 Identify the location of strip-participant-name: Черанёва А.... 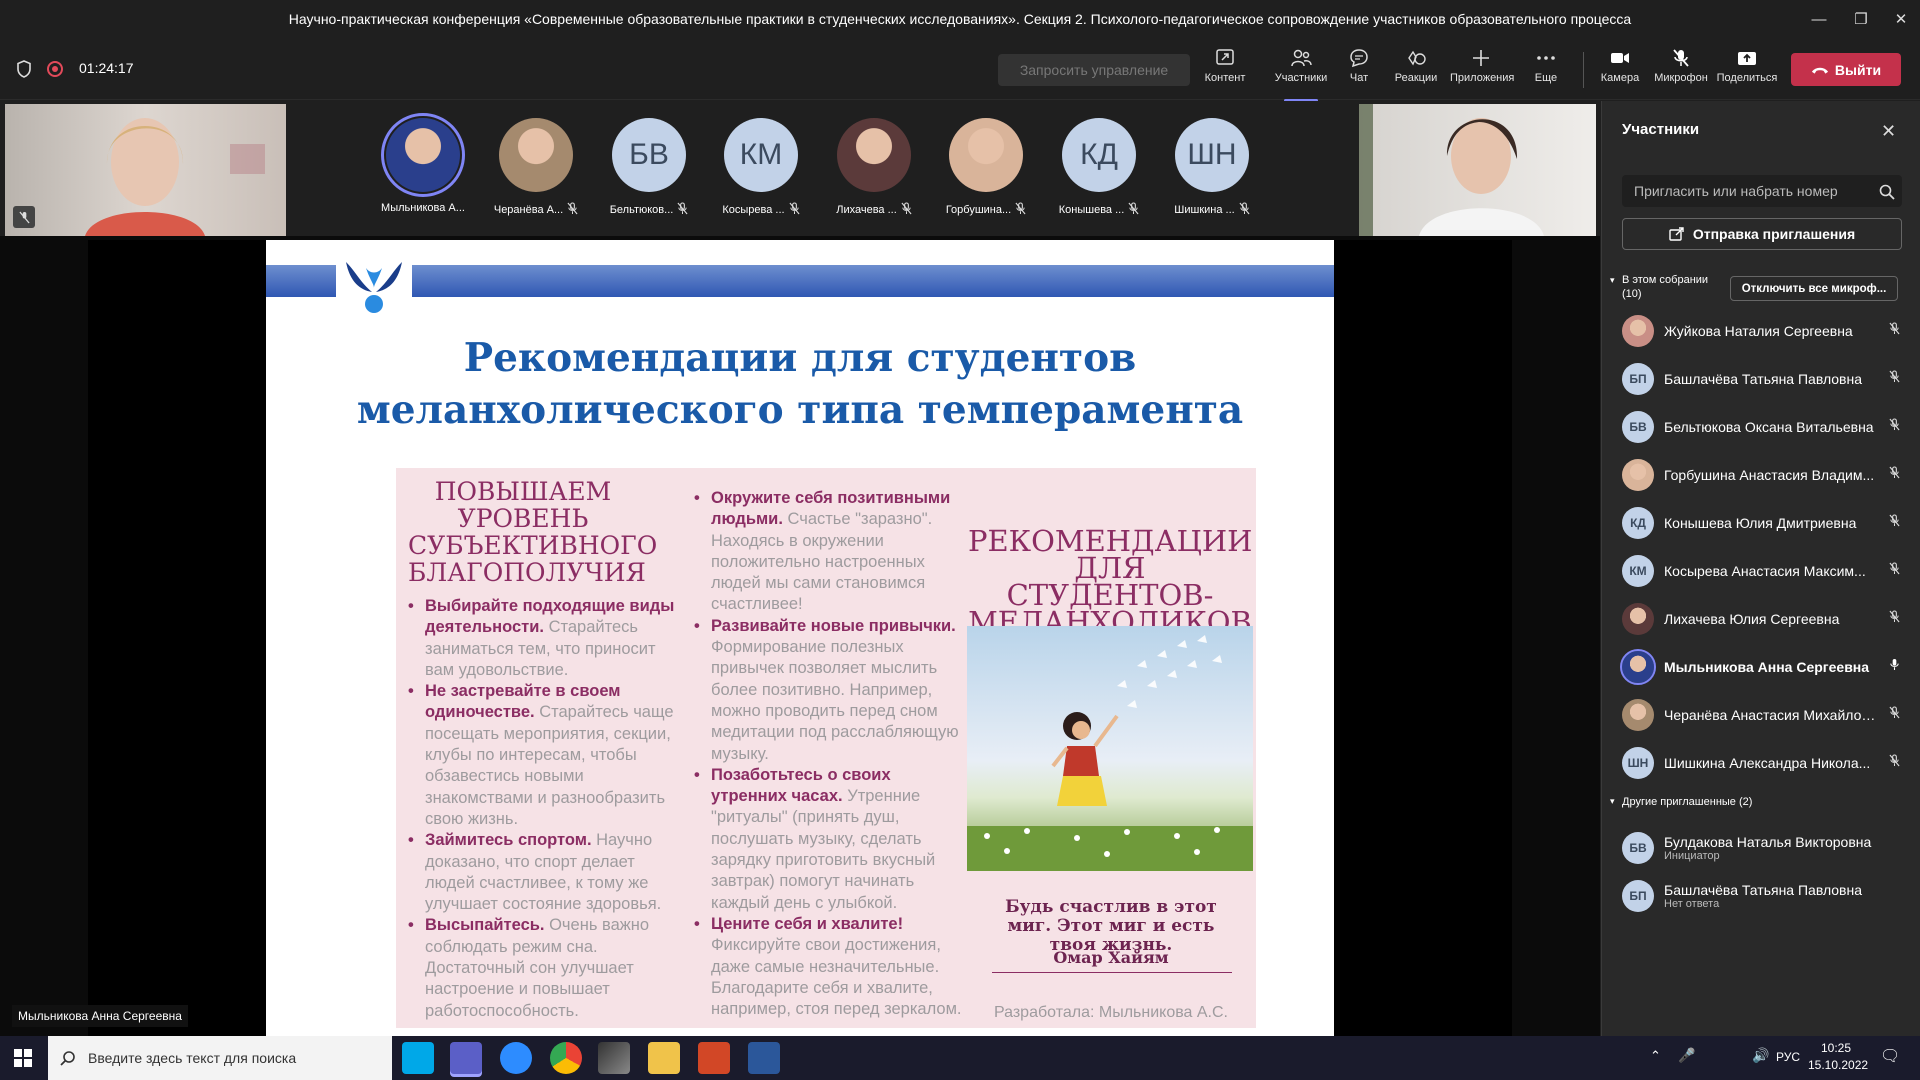
(536, 210).